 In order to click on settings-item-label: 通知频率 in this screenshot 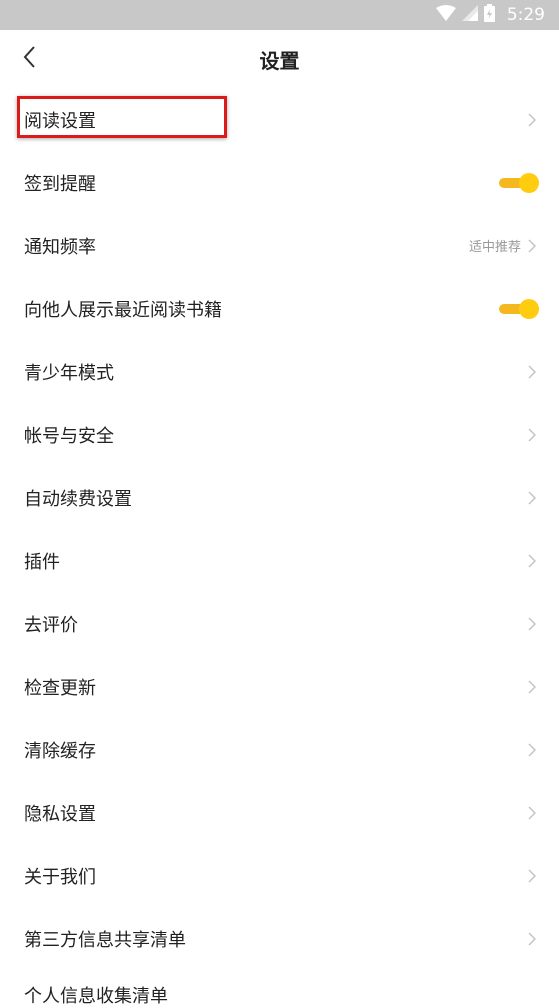, I will do `click(60, 247)`.